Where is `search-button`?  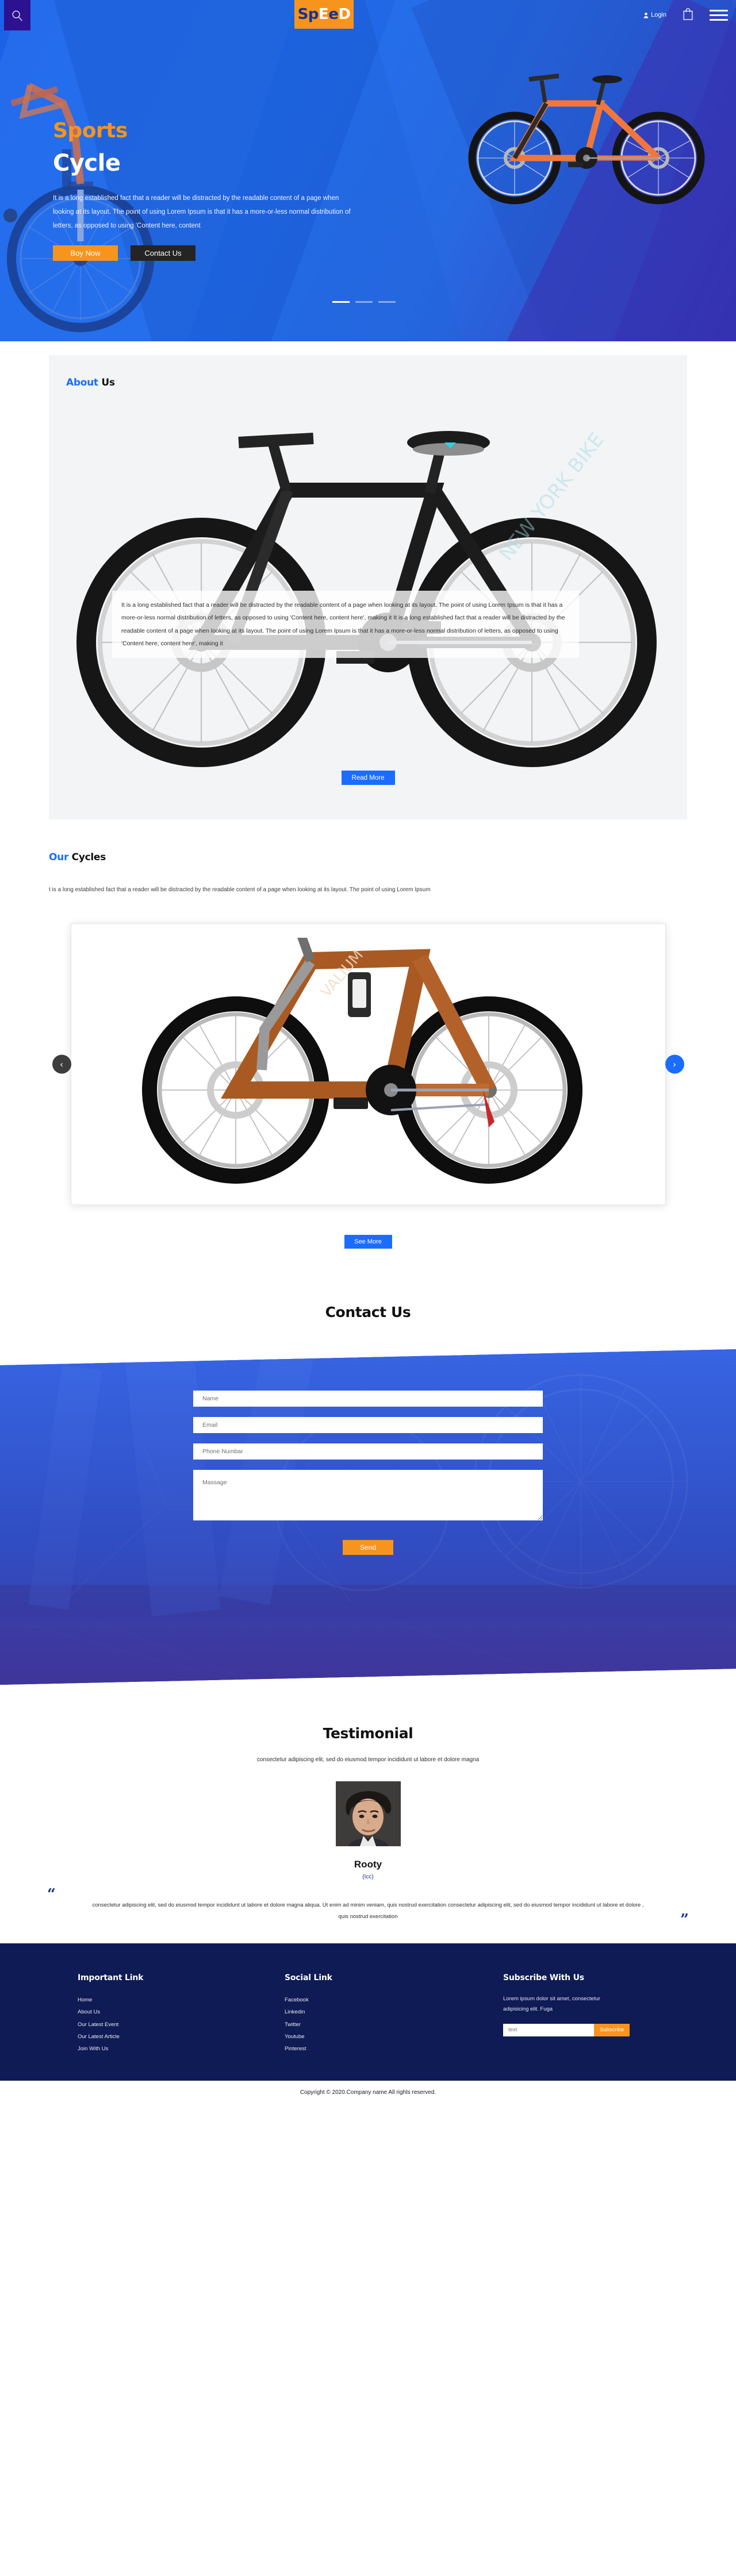 search-button is located at coordinates (17, 15).